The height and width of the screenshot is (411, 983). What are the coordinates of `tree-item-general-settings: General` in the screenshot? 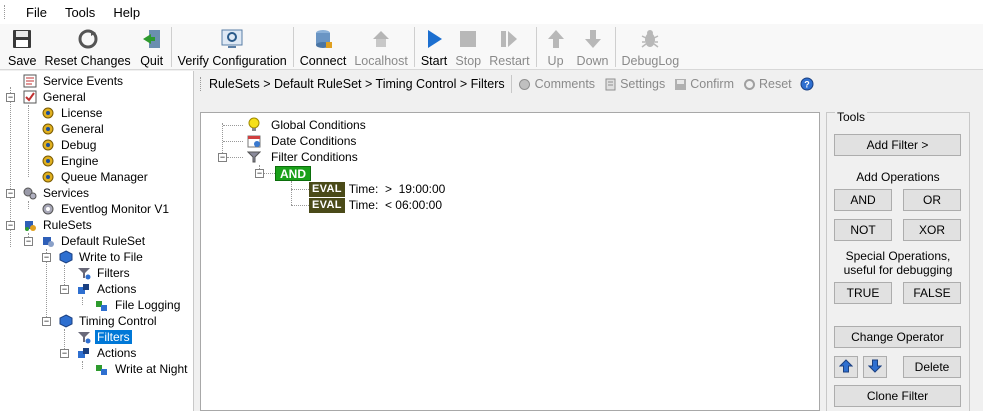 It's located at (73, 129).